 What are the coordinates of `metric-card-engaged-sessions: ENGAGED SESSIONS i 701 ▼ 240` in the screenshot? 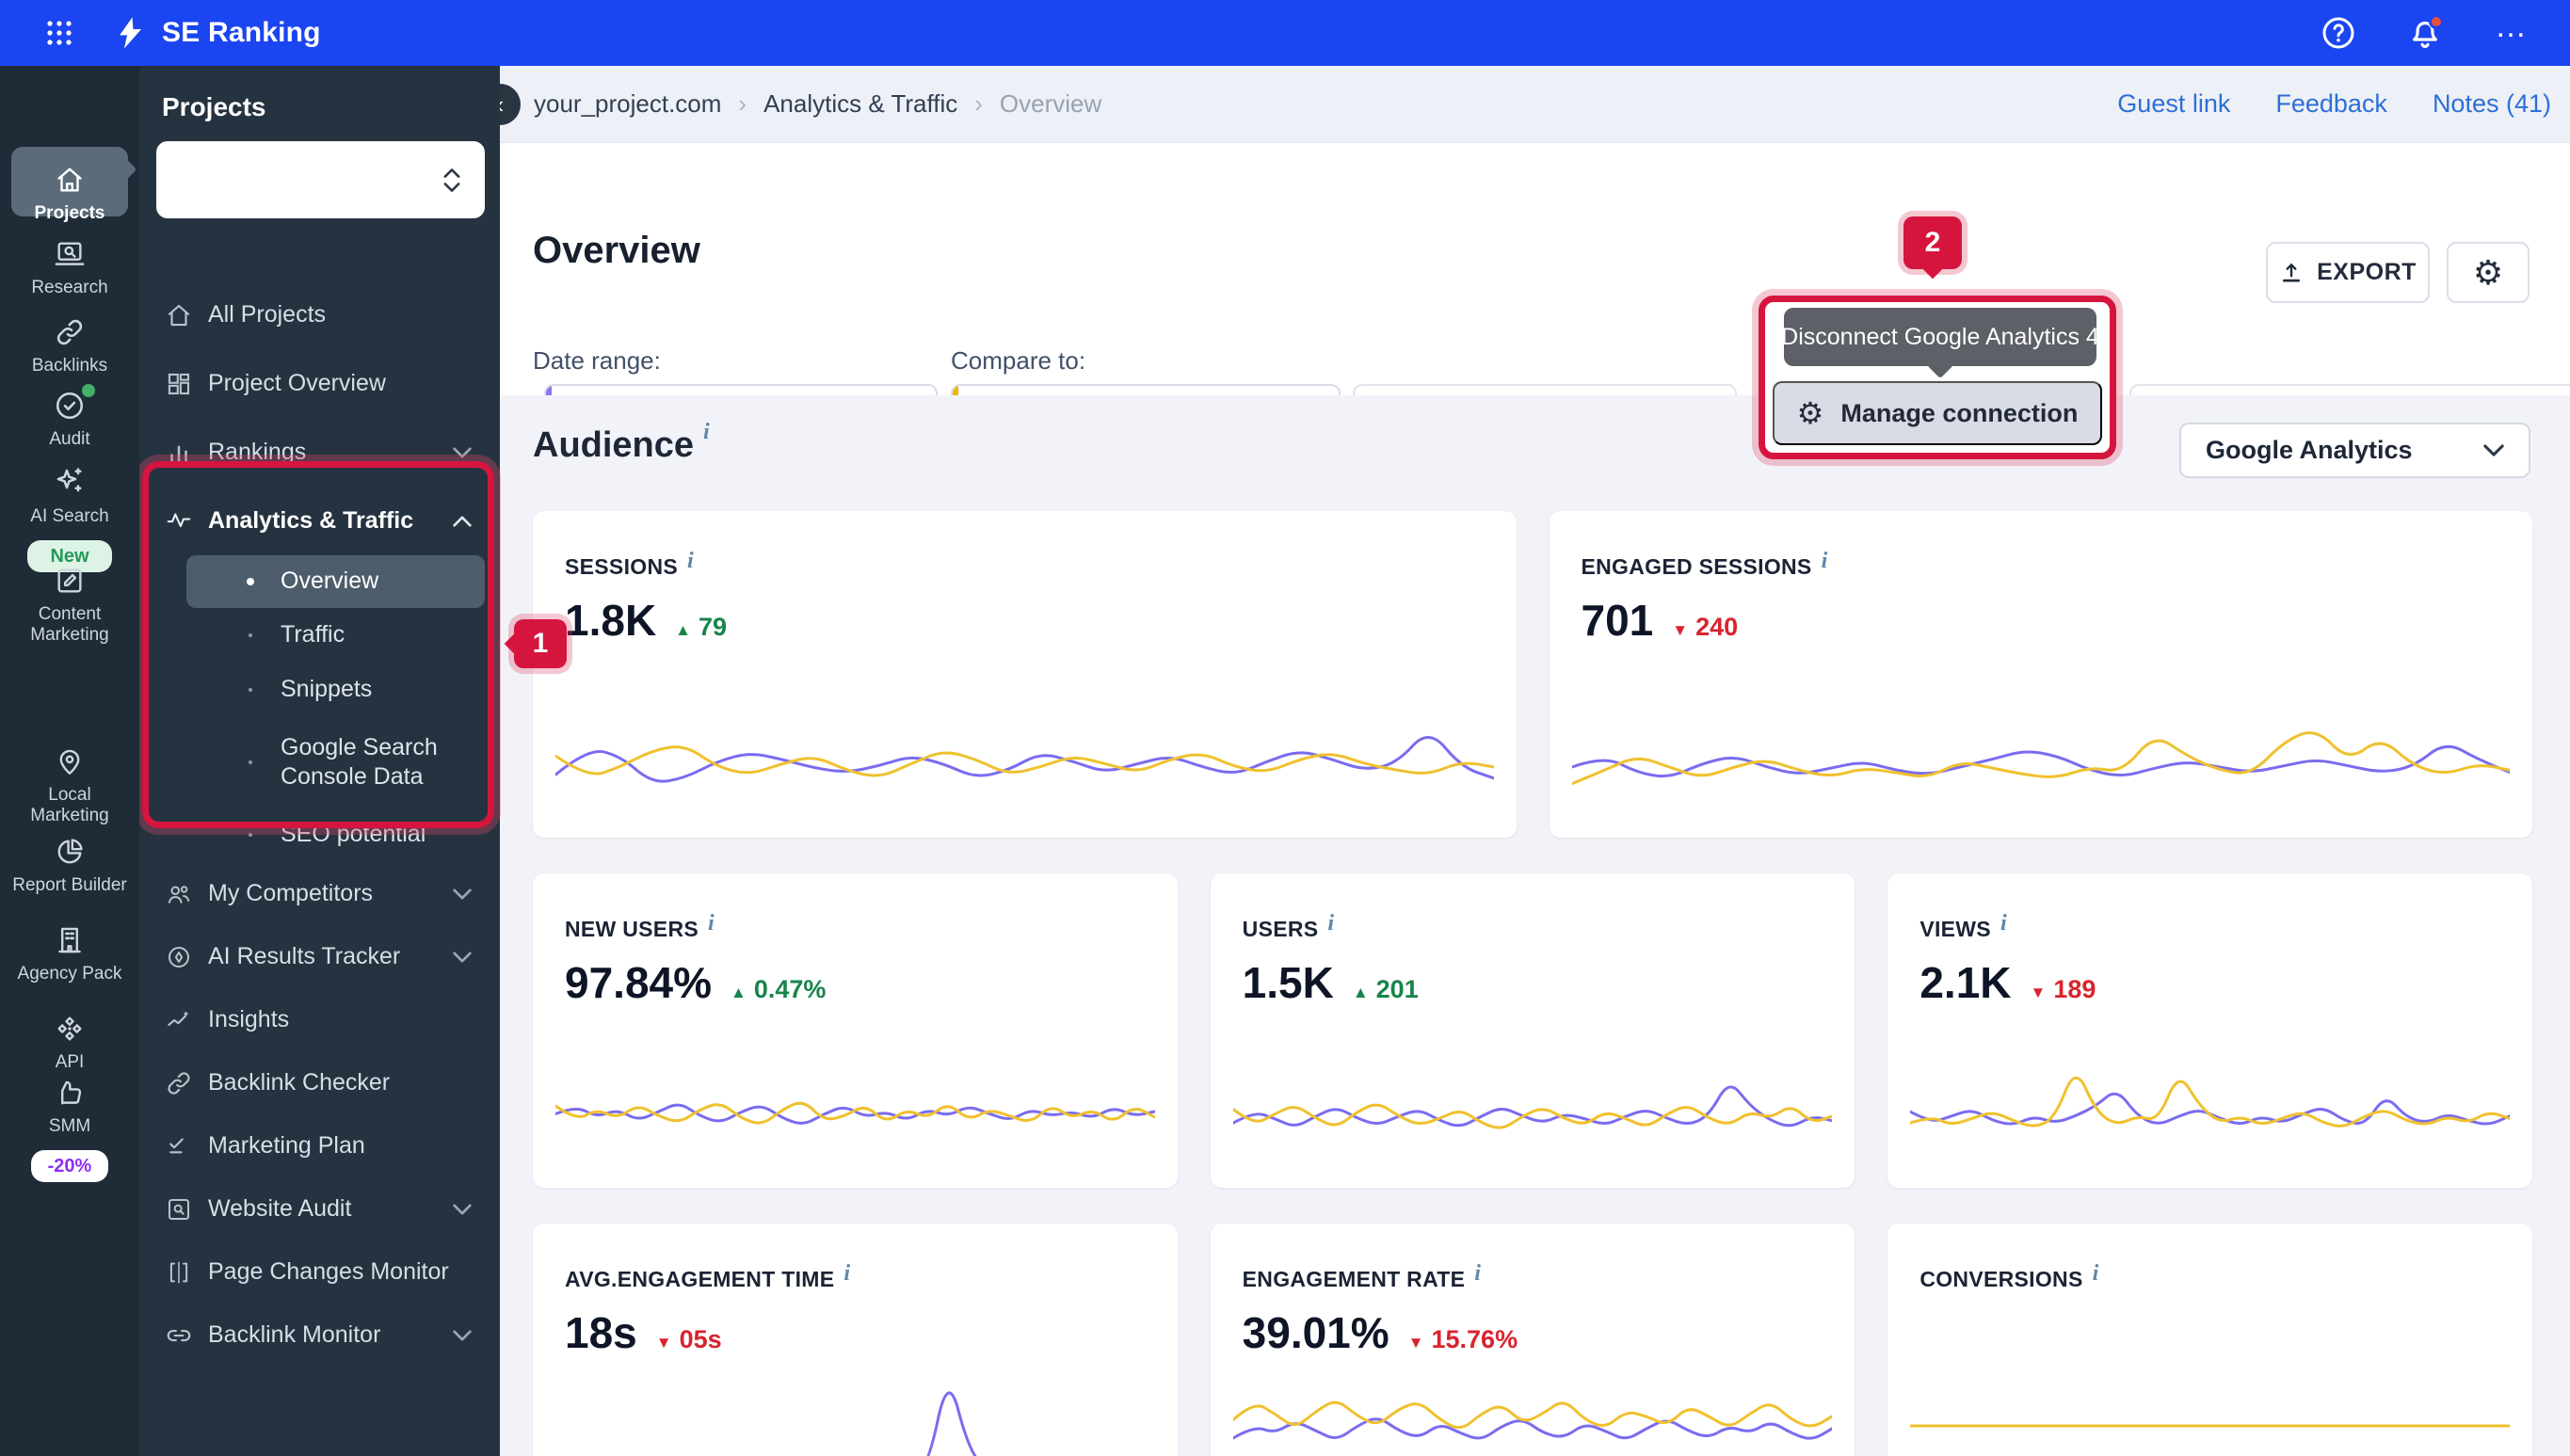 It's located at (2040, 674).